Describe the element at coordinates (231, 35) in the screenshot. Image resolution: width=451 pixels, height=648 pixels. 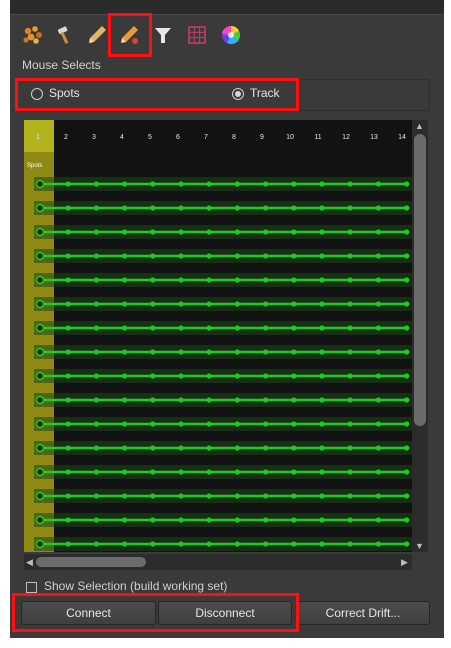
I see `color-wheel-icon` at that location.